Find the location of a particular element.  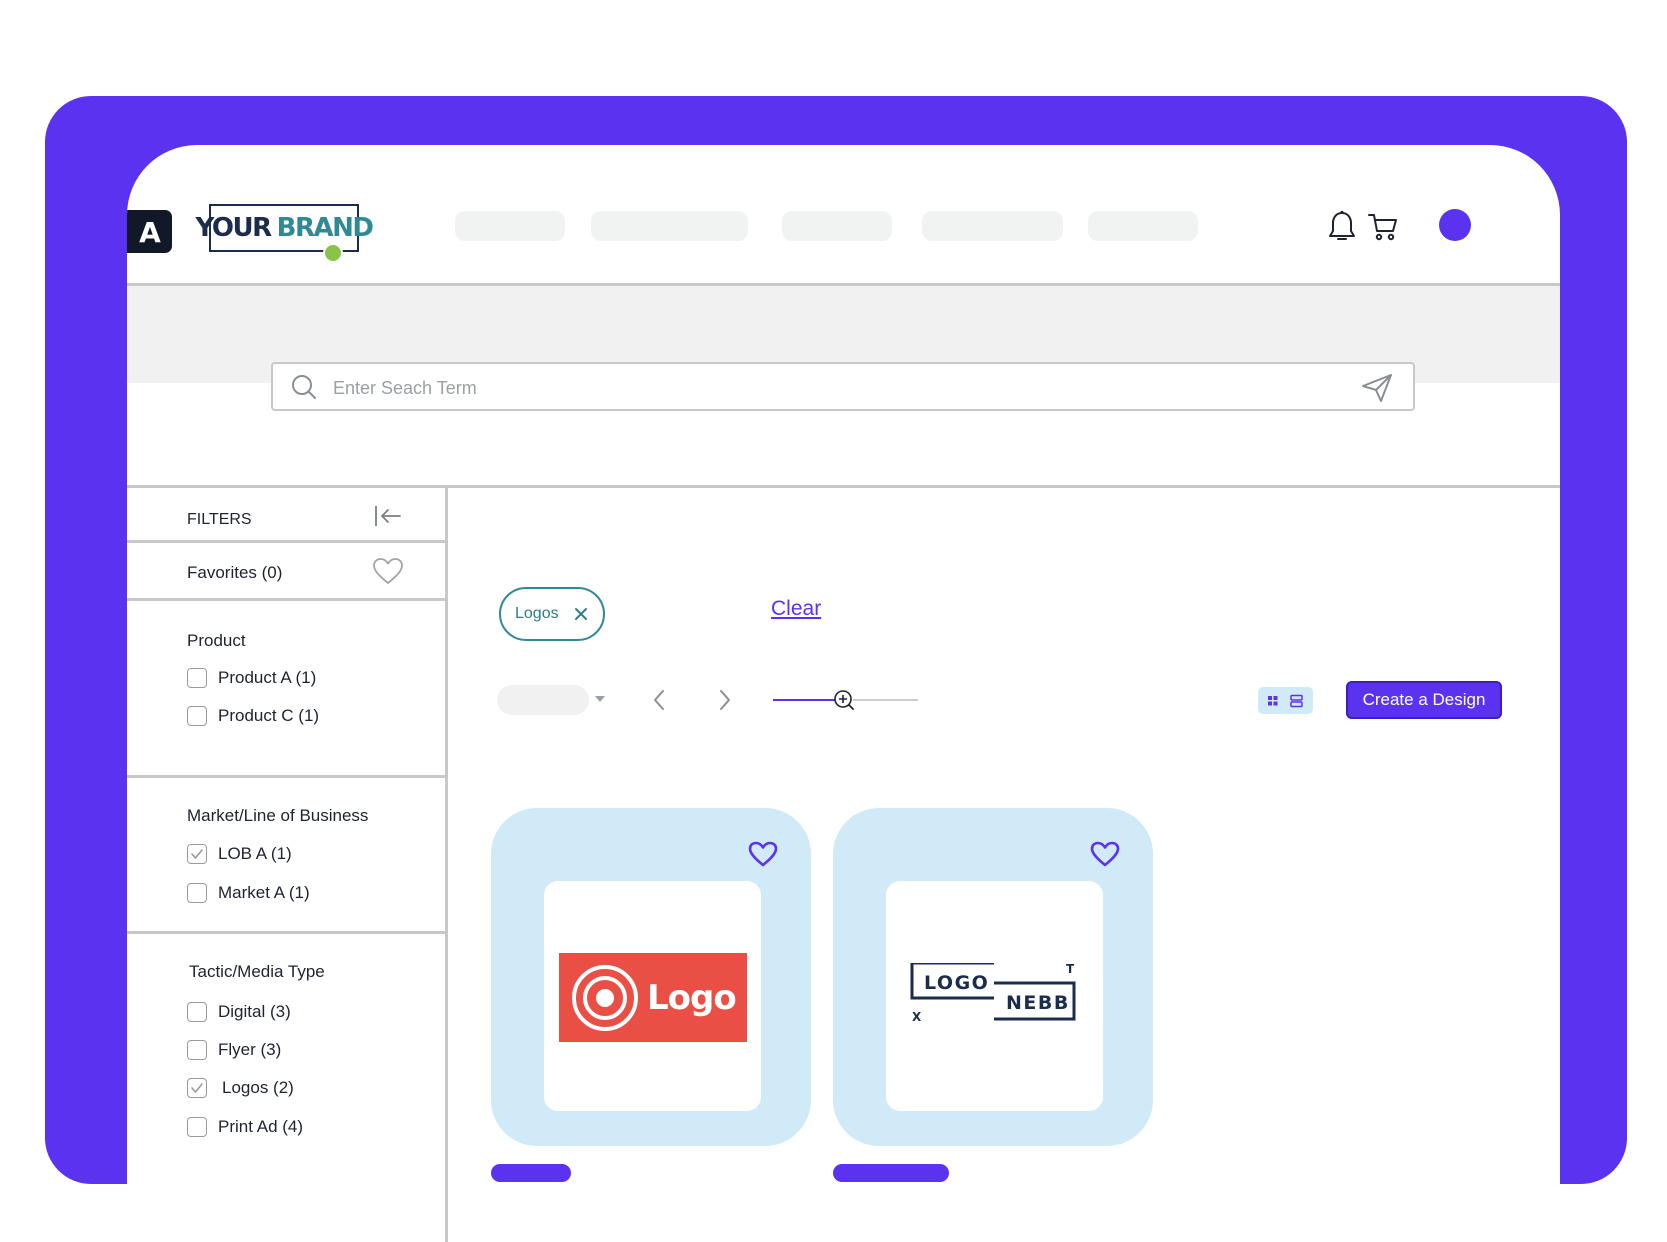

cart-button is located at coordinates (1383, 229).